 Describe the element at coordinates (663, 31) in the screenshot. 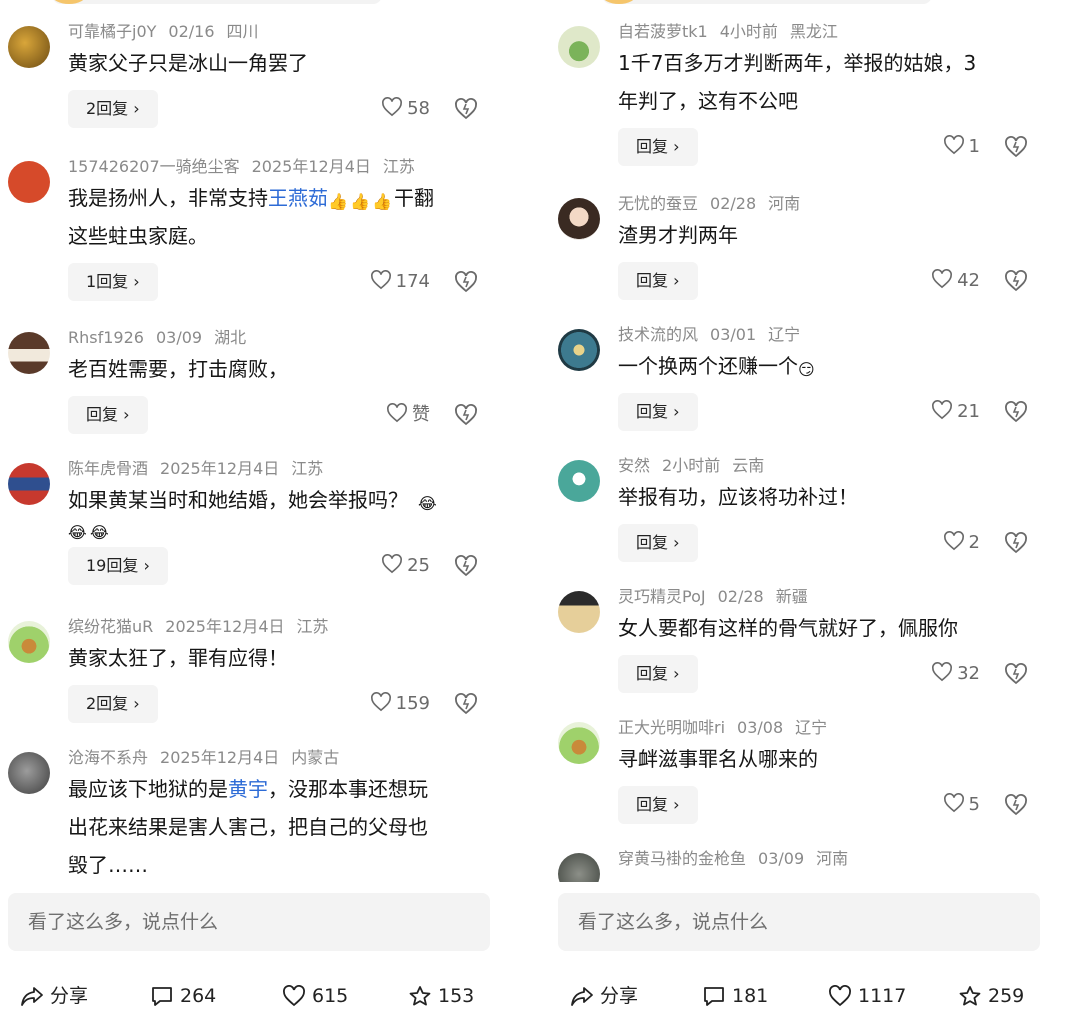

I see `username: 自若菠萝tk1` at that location.